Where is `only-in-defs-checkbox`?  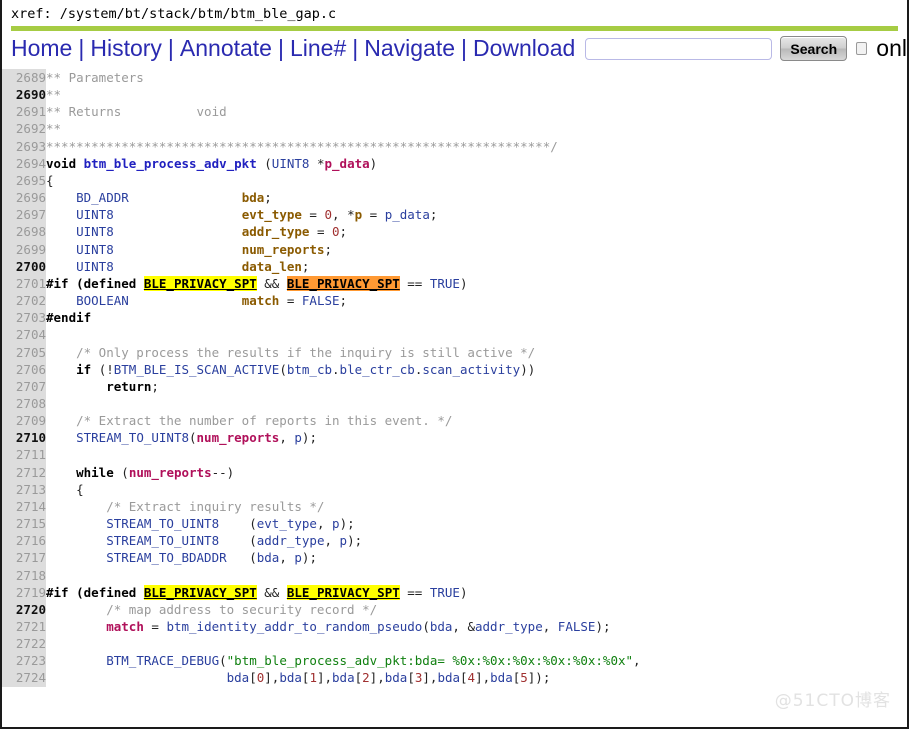 only-in-defs-checkbox is located at coordinates (862, 48).